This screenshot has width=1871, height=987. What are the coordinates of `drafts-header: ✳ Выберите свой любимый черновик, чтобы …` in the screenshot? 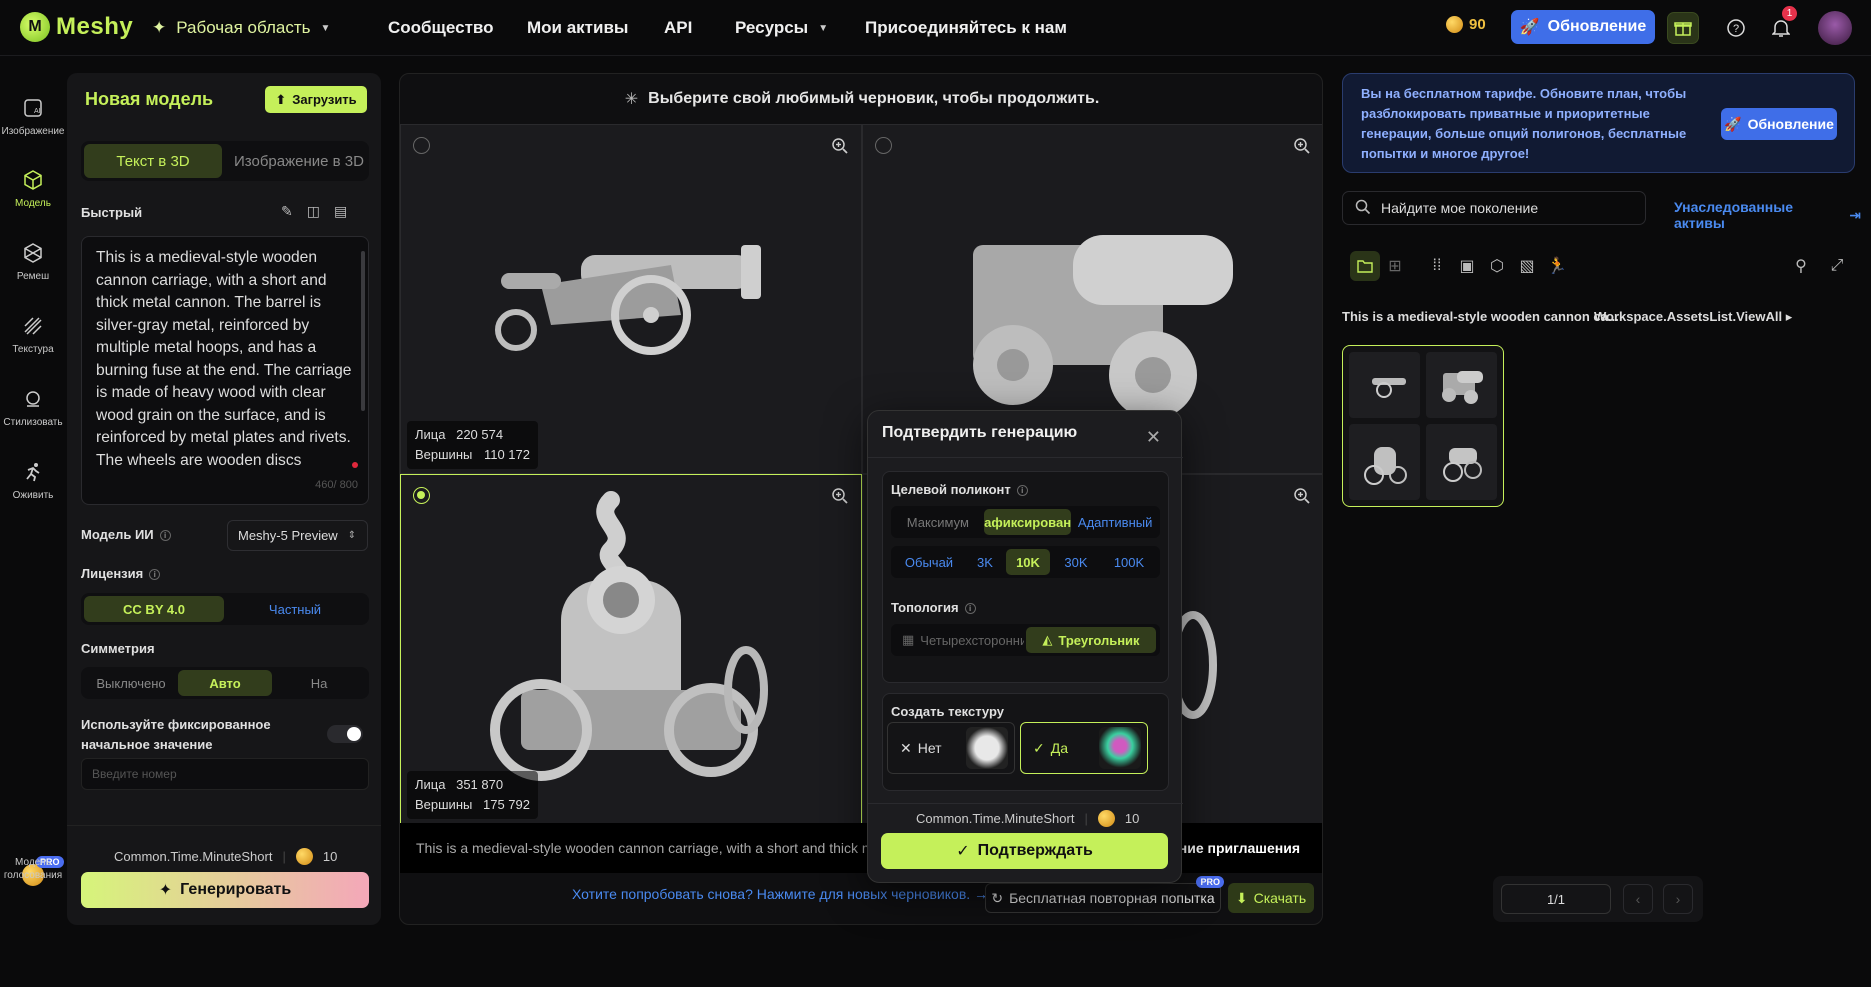 It's located at (861, 99).